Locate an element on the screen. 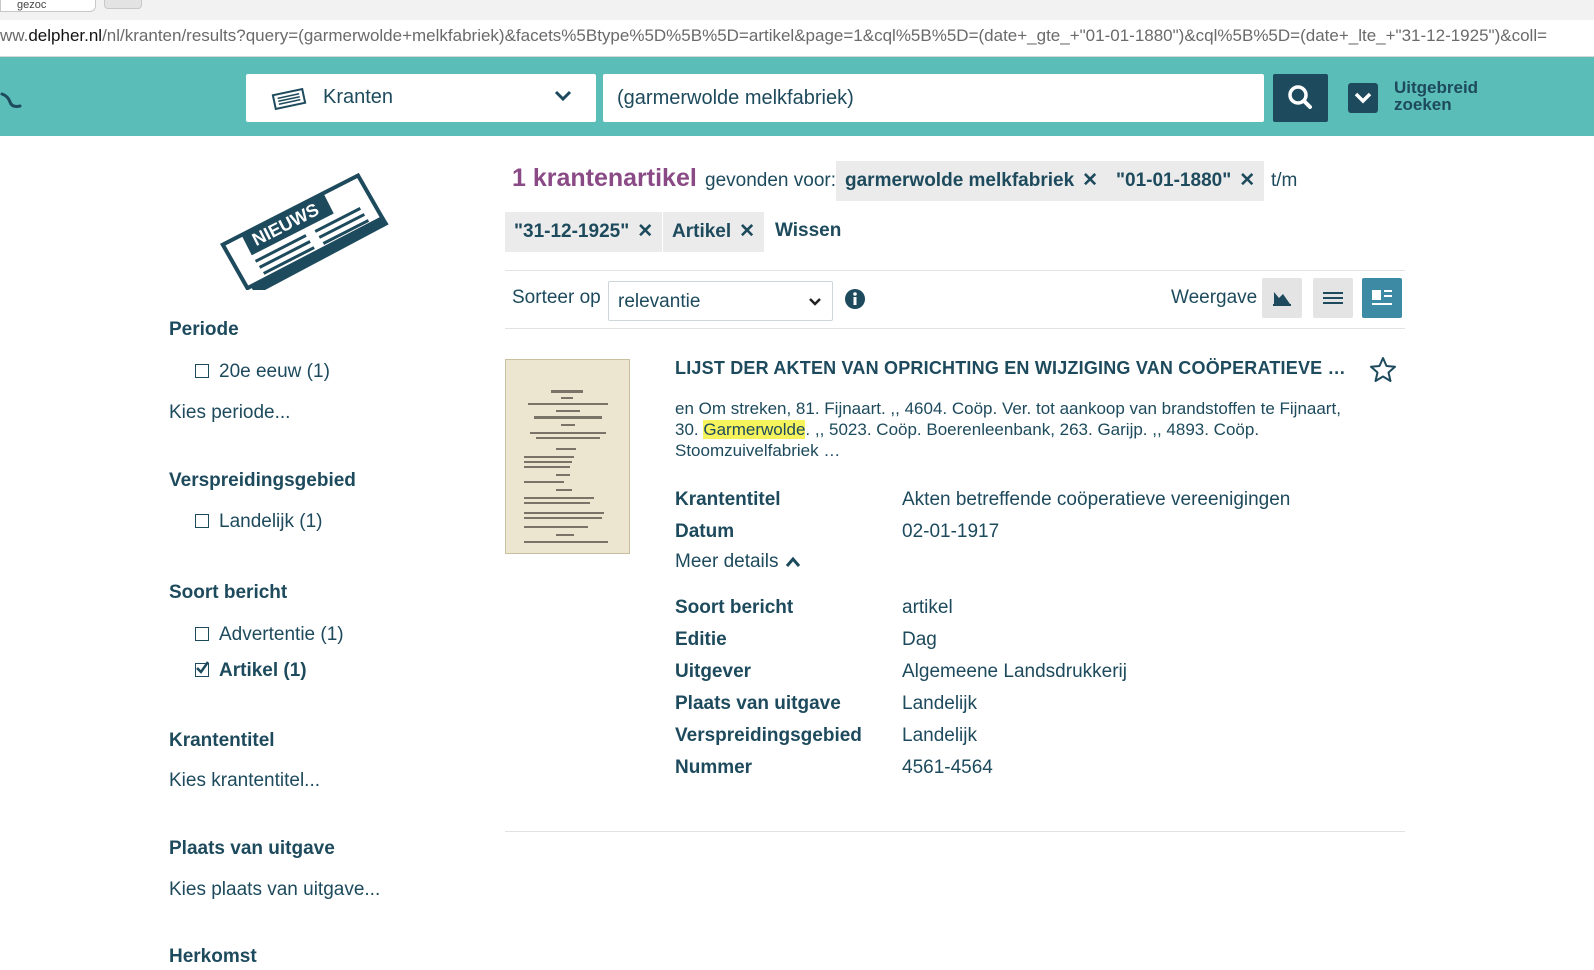  chevron-up-icon is located at coordinates (793, 562).